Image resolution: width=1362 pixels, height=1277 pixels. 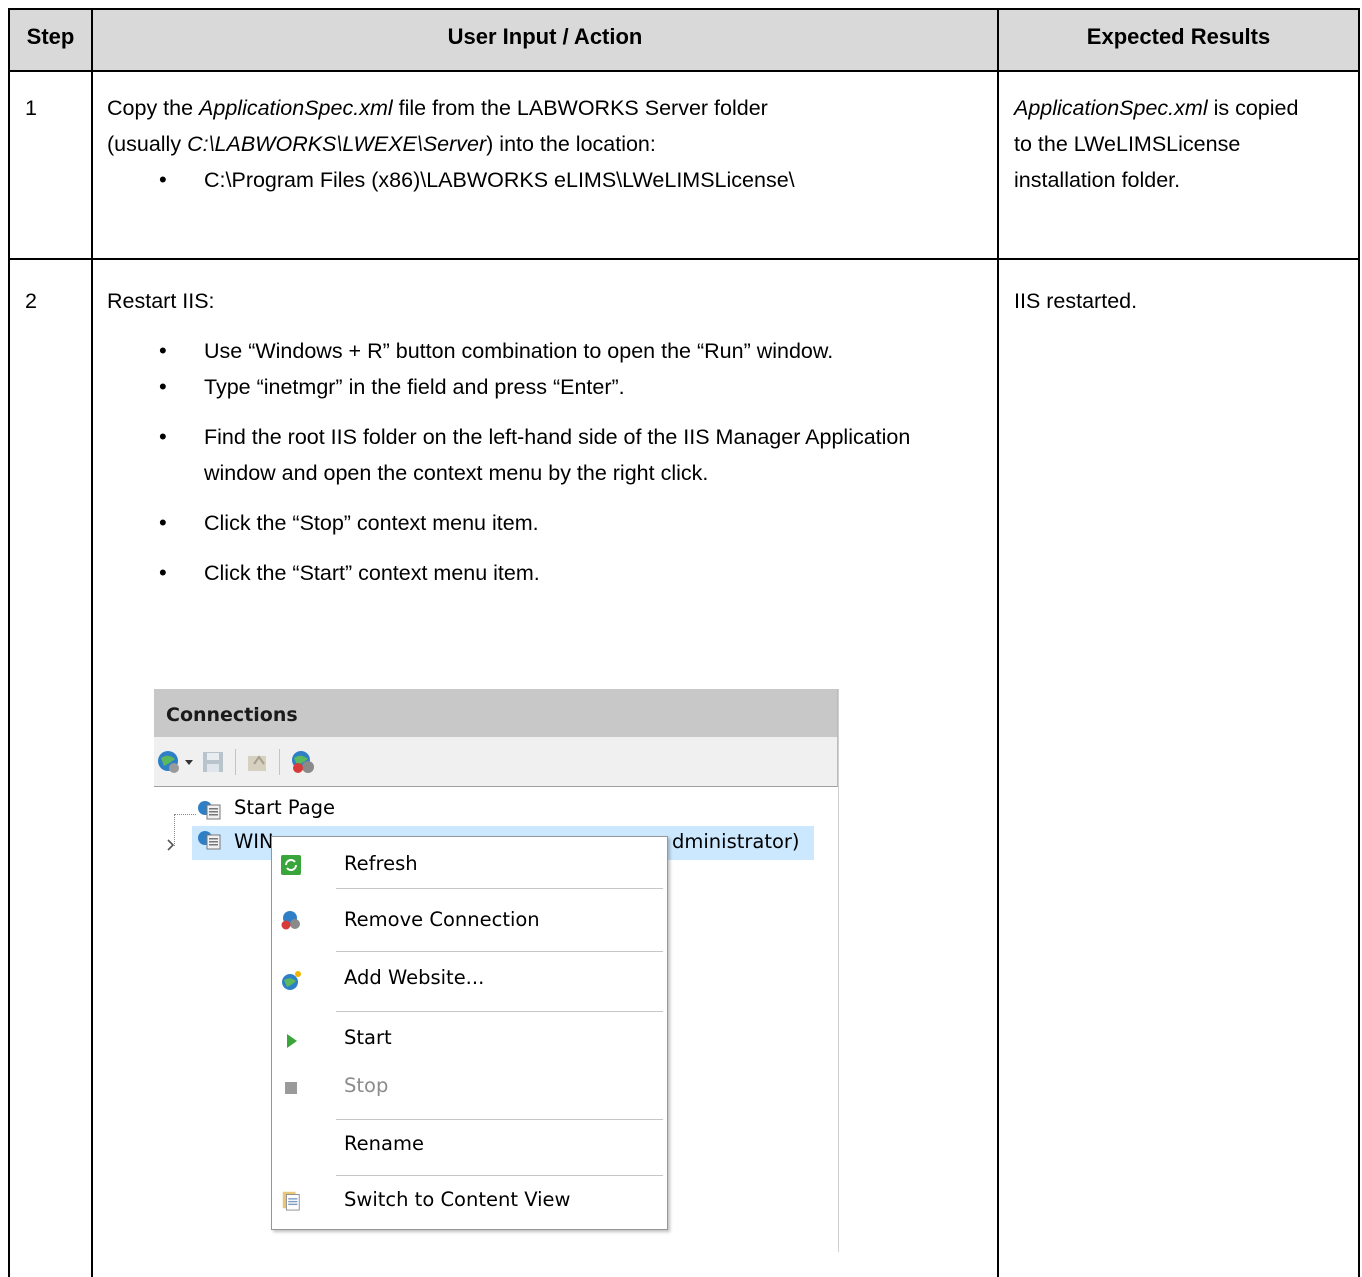 What do you see at coordinates (292, 1041) in the screenshot?
I see `start-play-icon` at bounding box center [292, 1041].